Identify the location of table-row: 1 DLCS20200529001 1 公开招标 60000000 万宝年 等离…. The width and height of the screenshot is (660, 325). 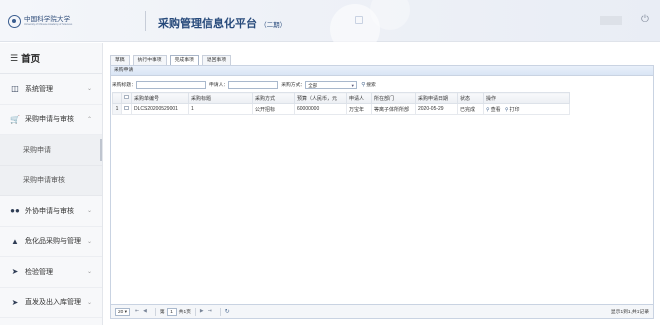
(341, 109).